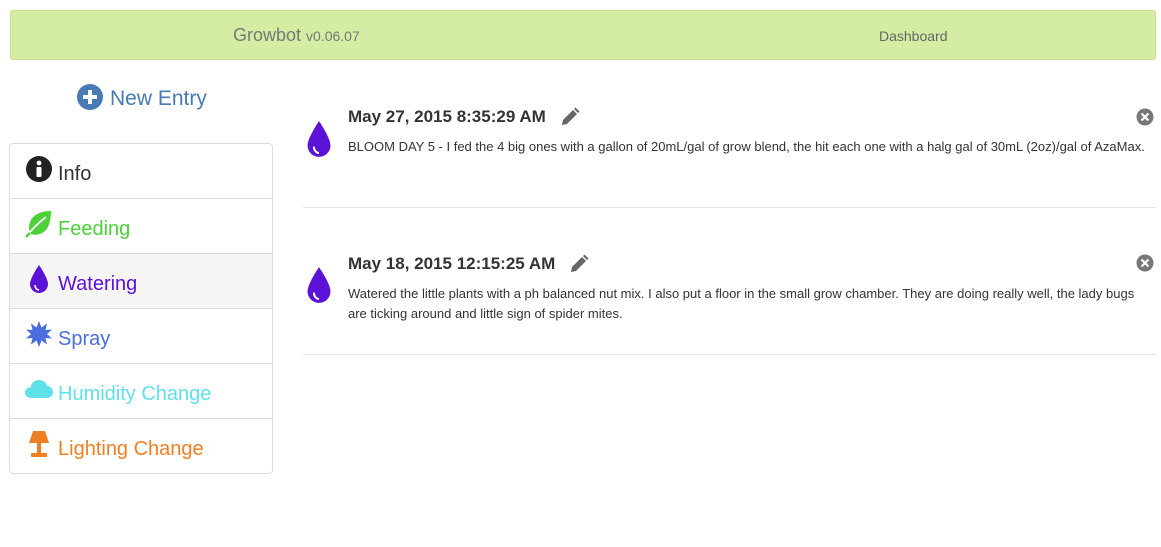 The height and width of the screenshot is (547, 1161). What do you see at coordinates (141, 335) in the screenshot?
I see `sidebar-item-spray: Spray` at bounding box center [141, 335].